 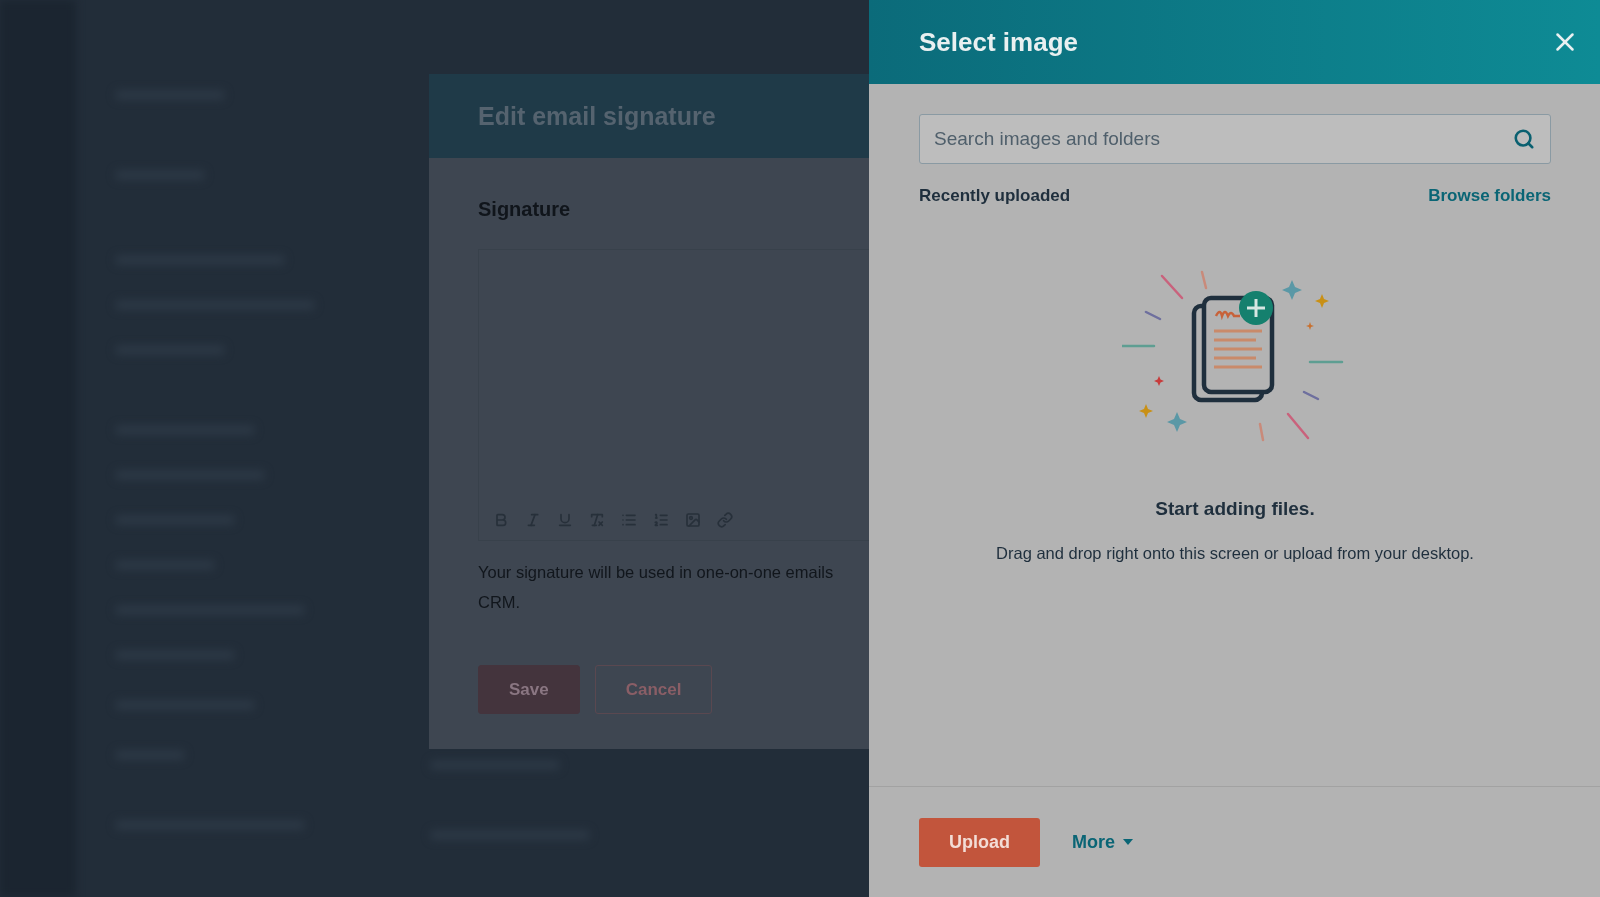 I want to click on more-dropdown: More, so click(x=1102, y=842).